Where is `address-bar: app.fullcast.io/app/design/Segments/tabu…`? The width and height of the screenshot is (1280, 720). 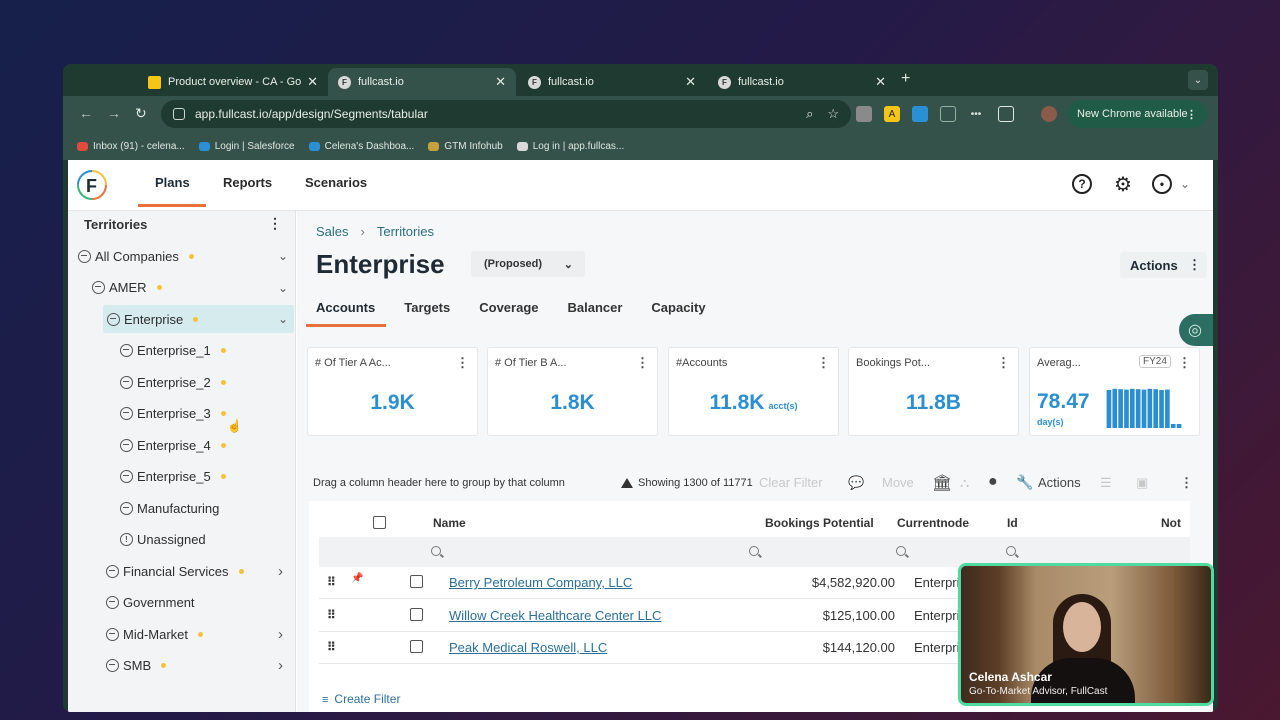 address-bar: app.fullcast.io/app/design/Segments/tabu… is located at coordinates (506, 114).